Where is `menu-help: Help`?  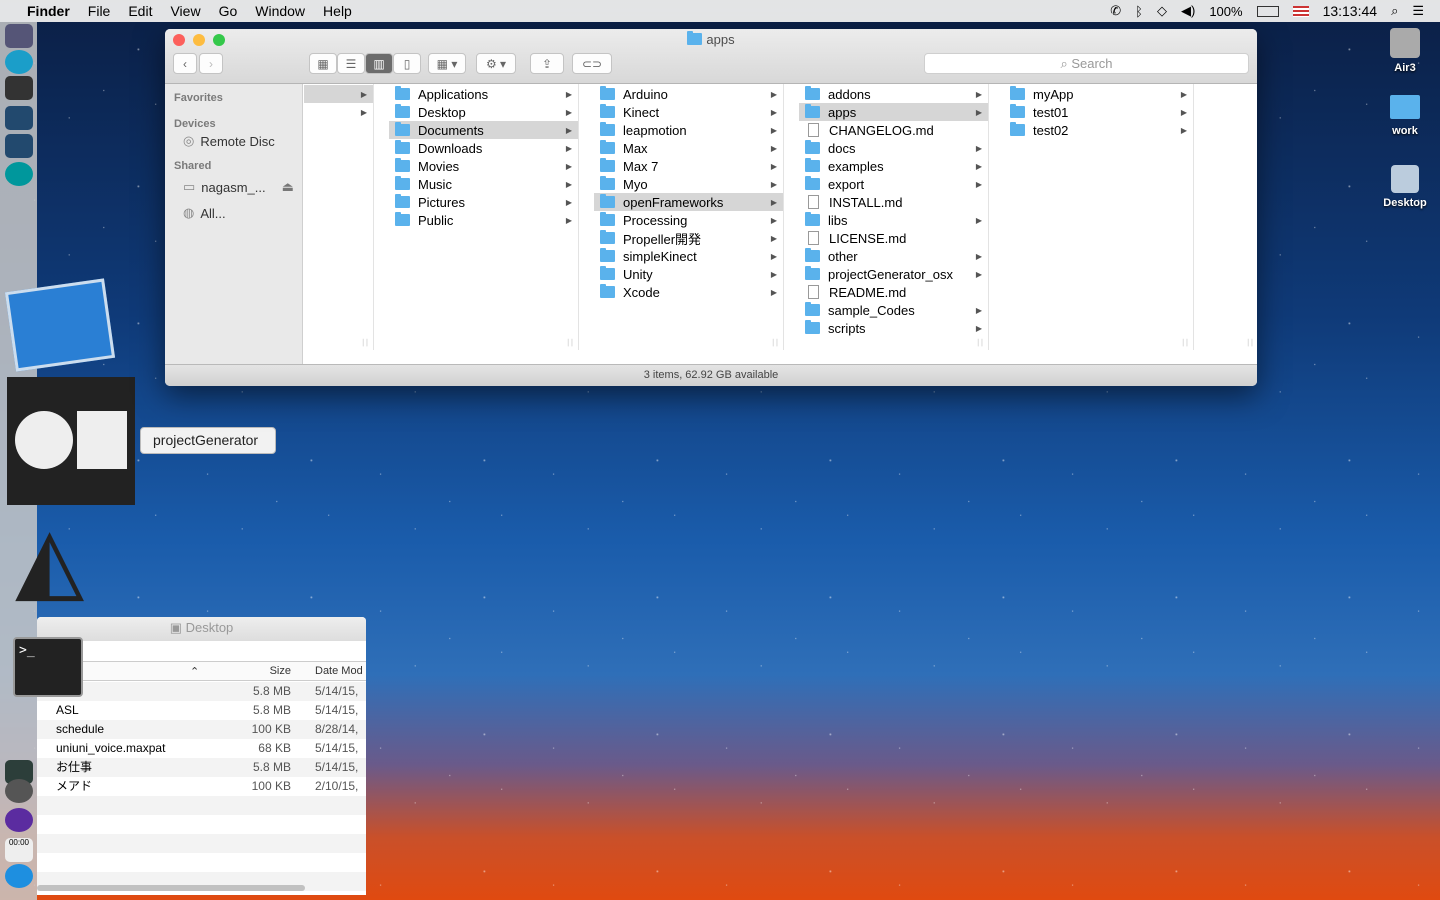
menu-help: Help is located at coordinates (337, 11).